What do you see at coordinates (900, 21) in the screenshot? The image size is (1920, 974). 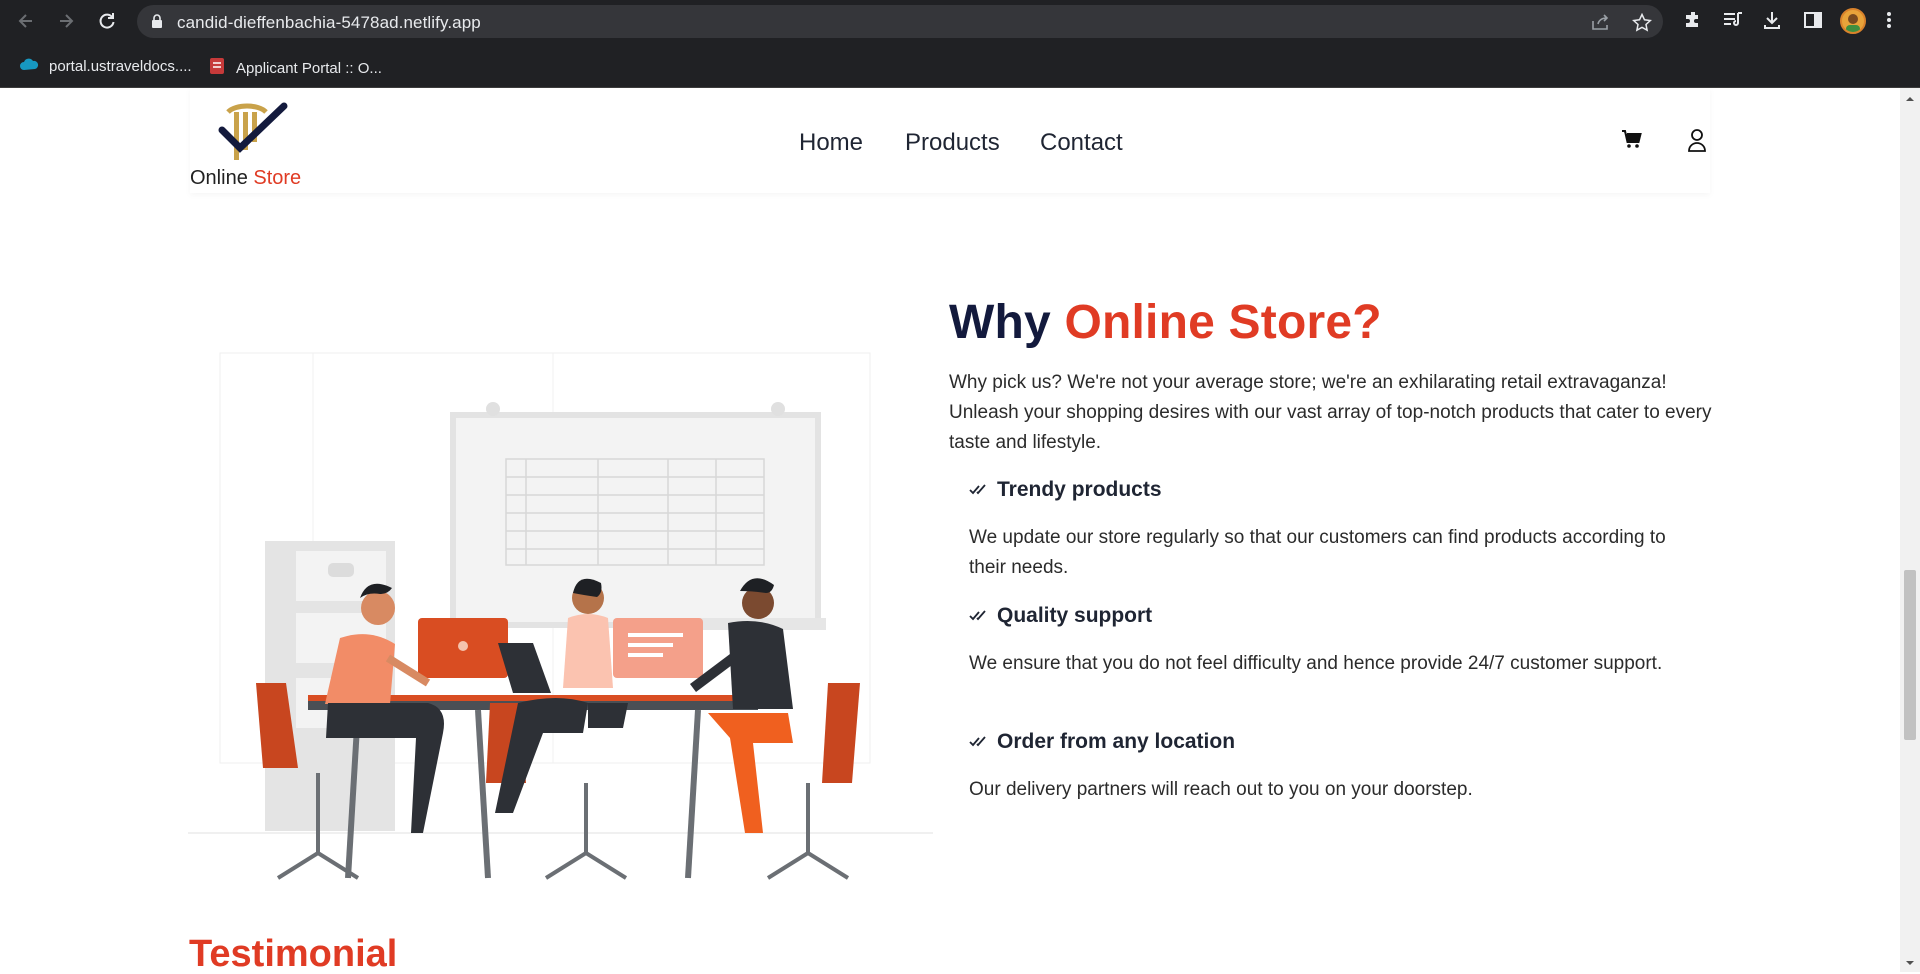 I see `address-bar: candid-dieffenbachia-5478ad.netlify.app` at bounding box center [900, 21].